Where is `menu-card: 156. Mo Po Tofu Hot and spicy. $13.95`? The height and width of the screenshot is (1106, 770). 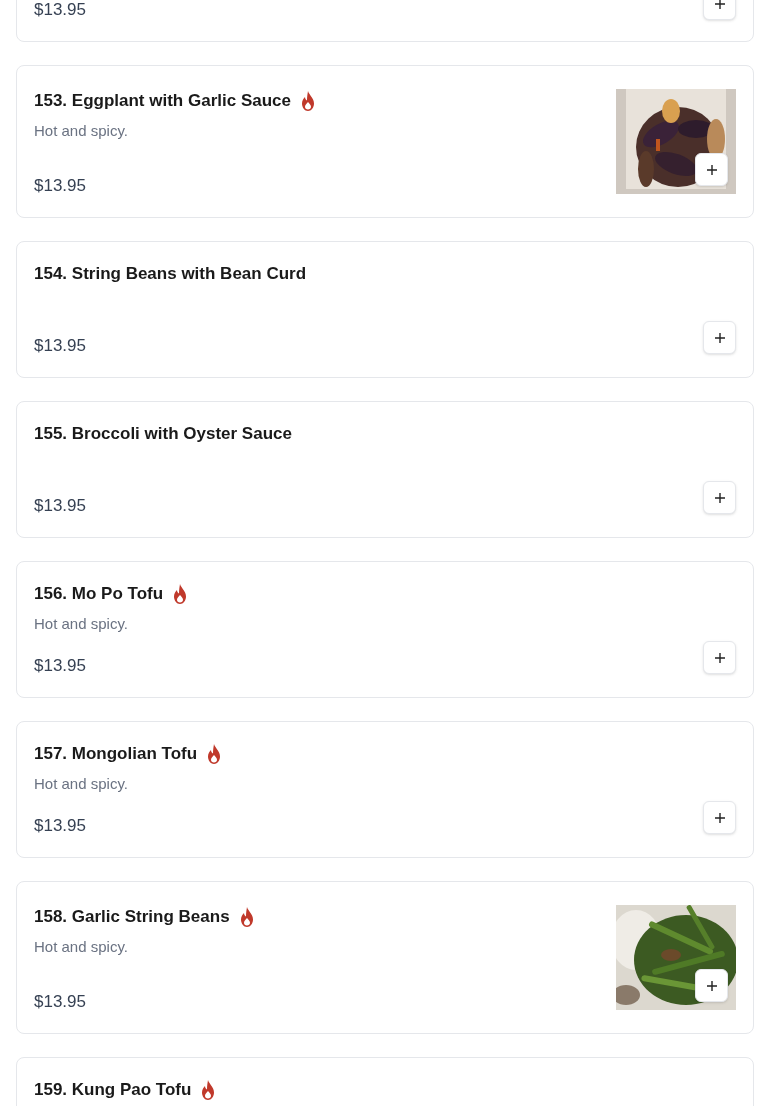
menu-card: 156. Mo Po Tofu Hot and spicy. $13.95 is located at coordinates (385, 629).